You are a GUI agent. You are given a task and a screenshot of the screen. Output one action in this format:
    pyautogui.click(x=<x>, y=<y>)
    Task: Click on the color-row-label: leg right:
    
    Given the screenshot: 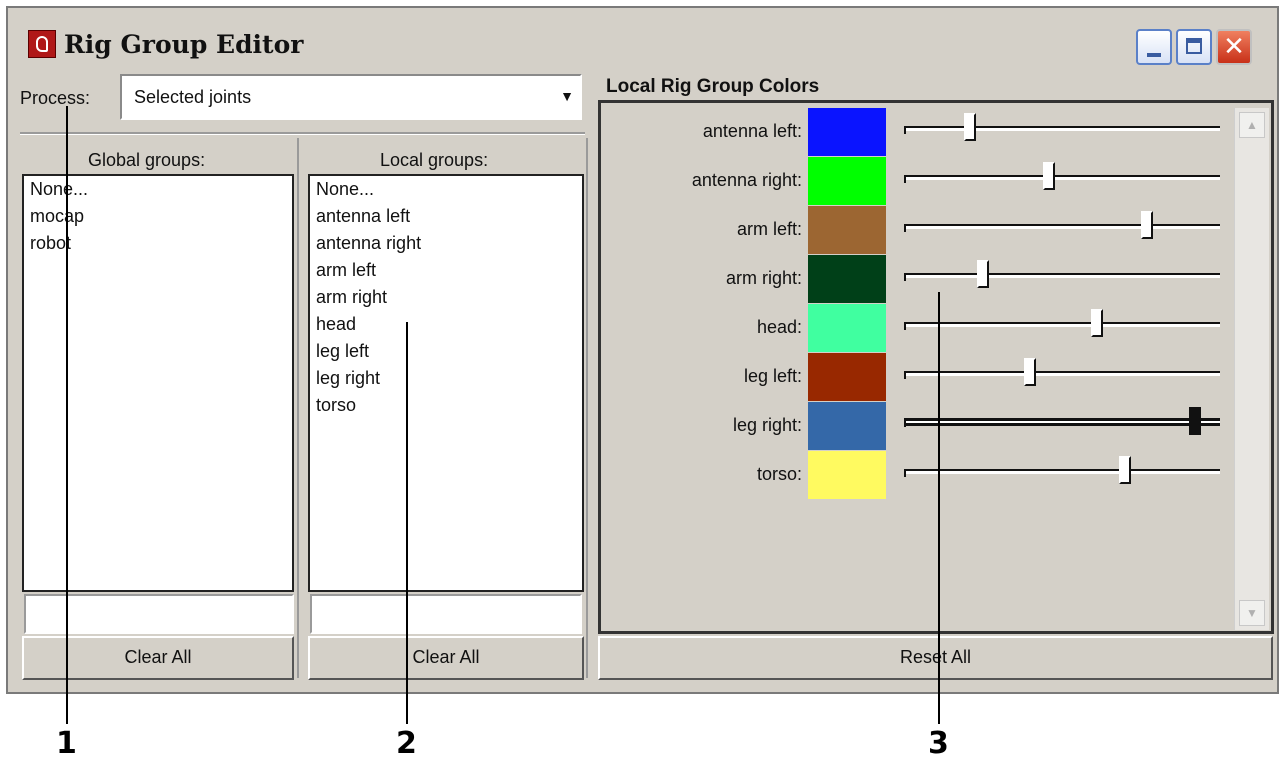 What is the action you would take?
    pyautogui.click(x=767, y=425)
    